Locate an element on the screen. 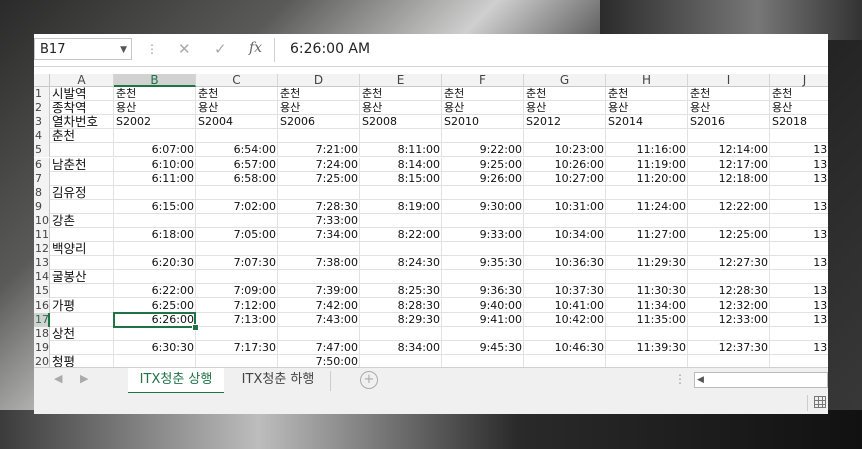  cell-g12 is located at coordinates (565, 249).